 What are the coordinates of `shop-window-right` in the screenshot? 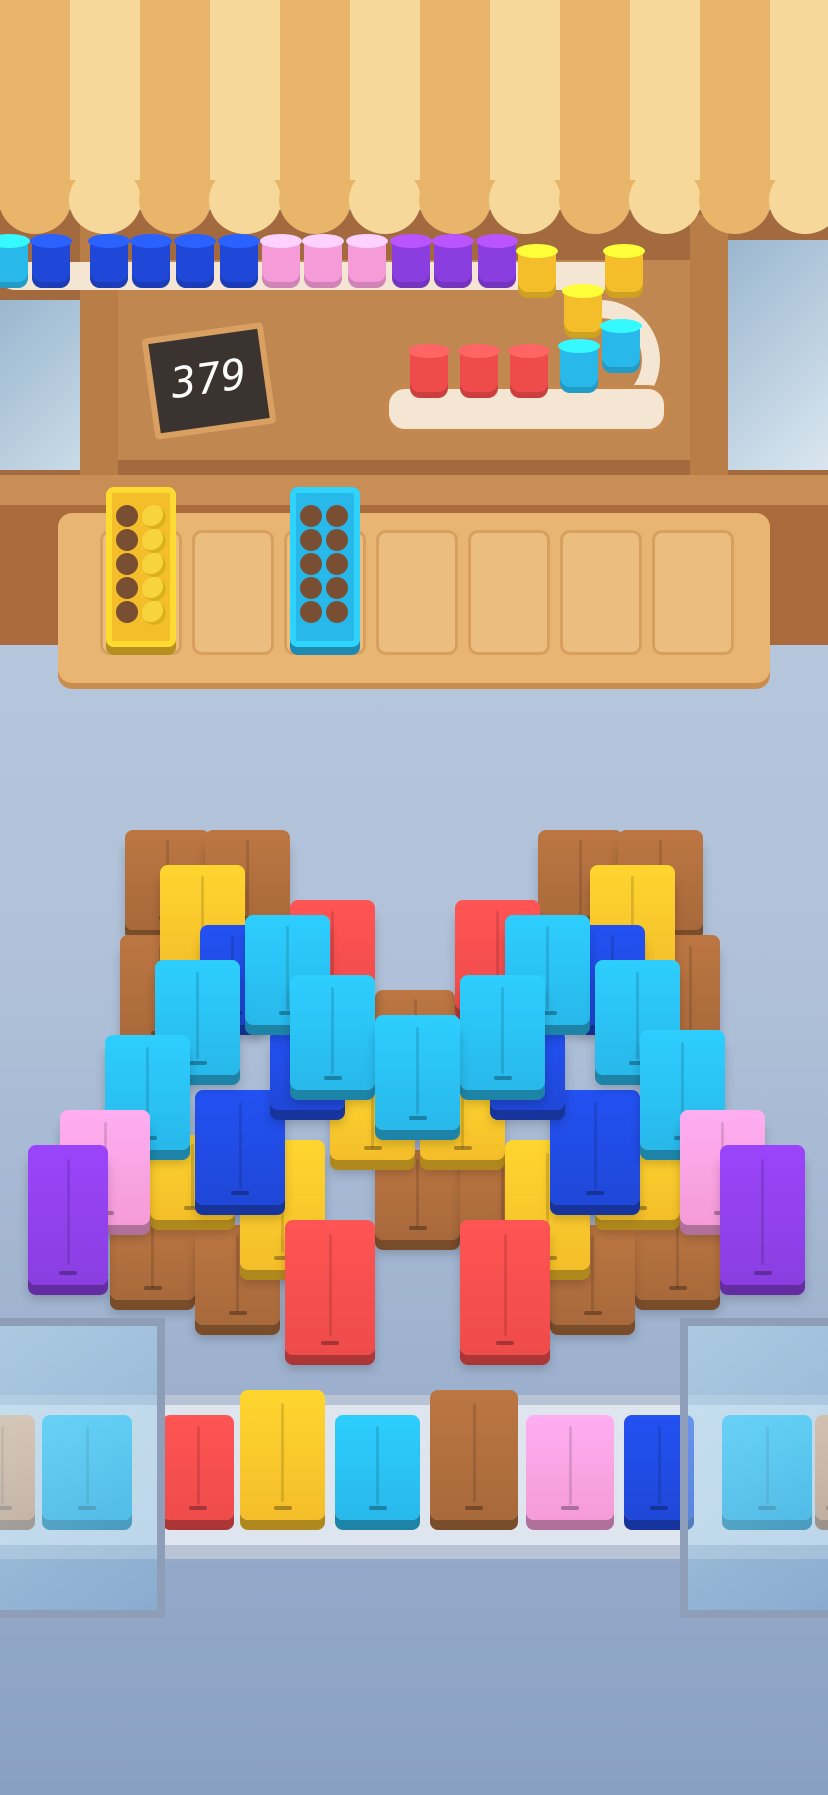 It's located at (778, 355).